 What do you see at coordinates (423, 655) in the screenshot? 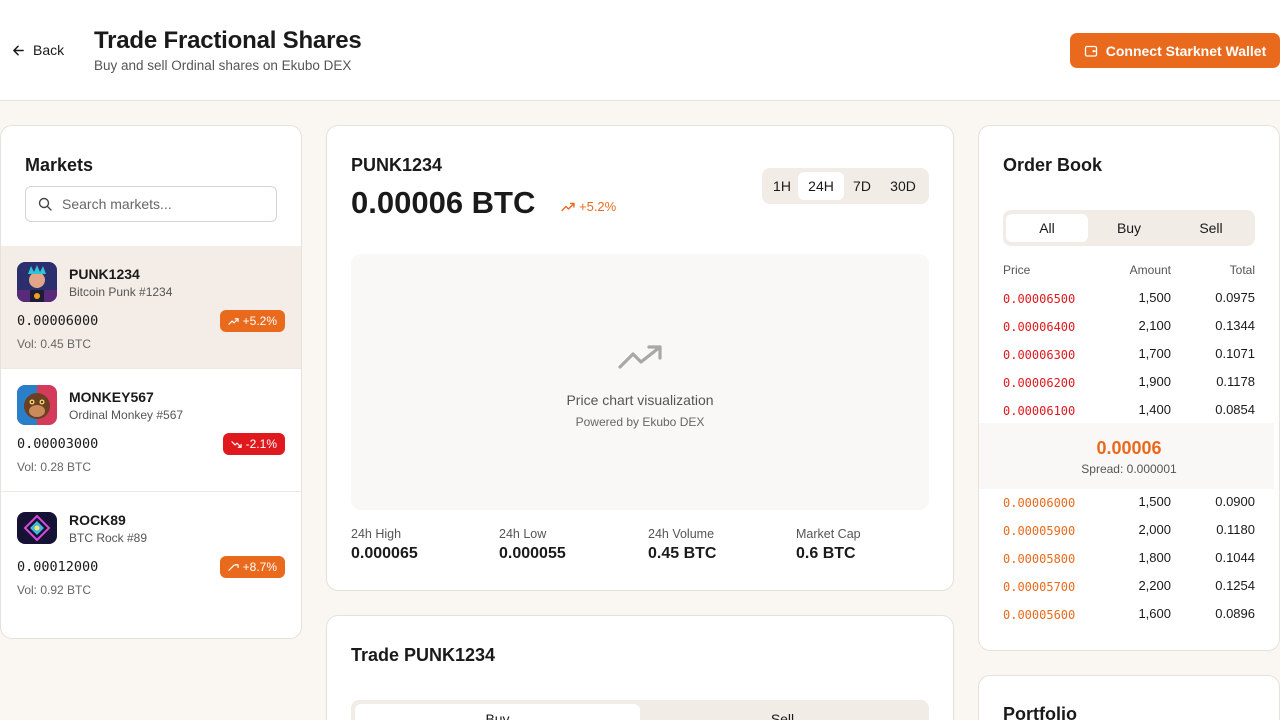
I see `trade-title: Trade PUNK1234` at bounding box center [423, 655].